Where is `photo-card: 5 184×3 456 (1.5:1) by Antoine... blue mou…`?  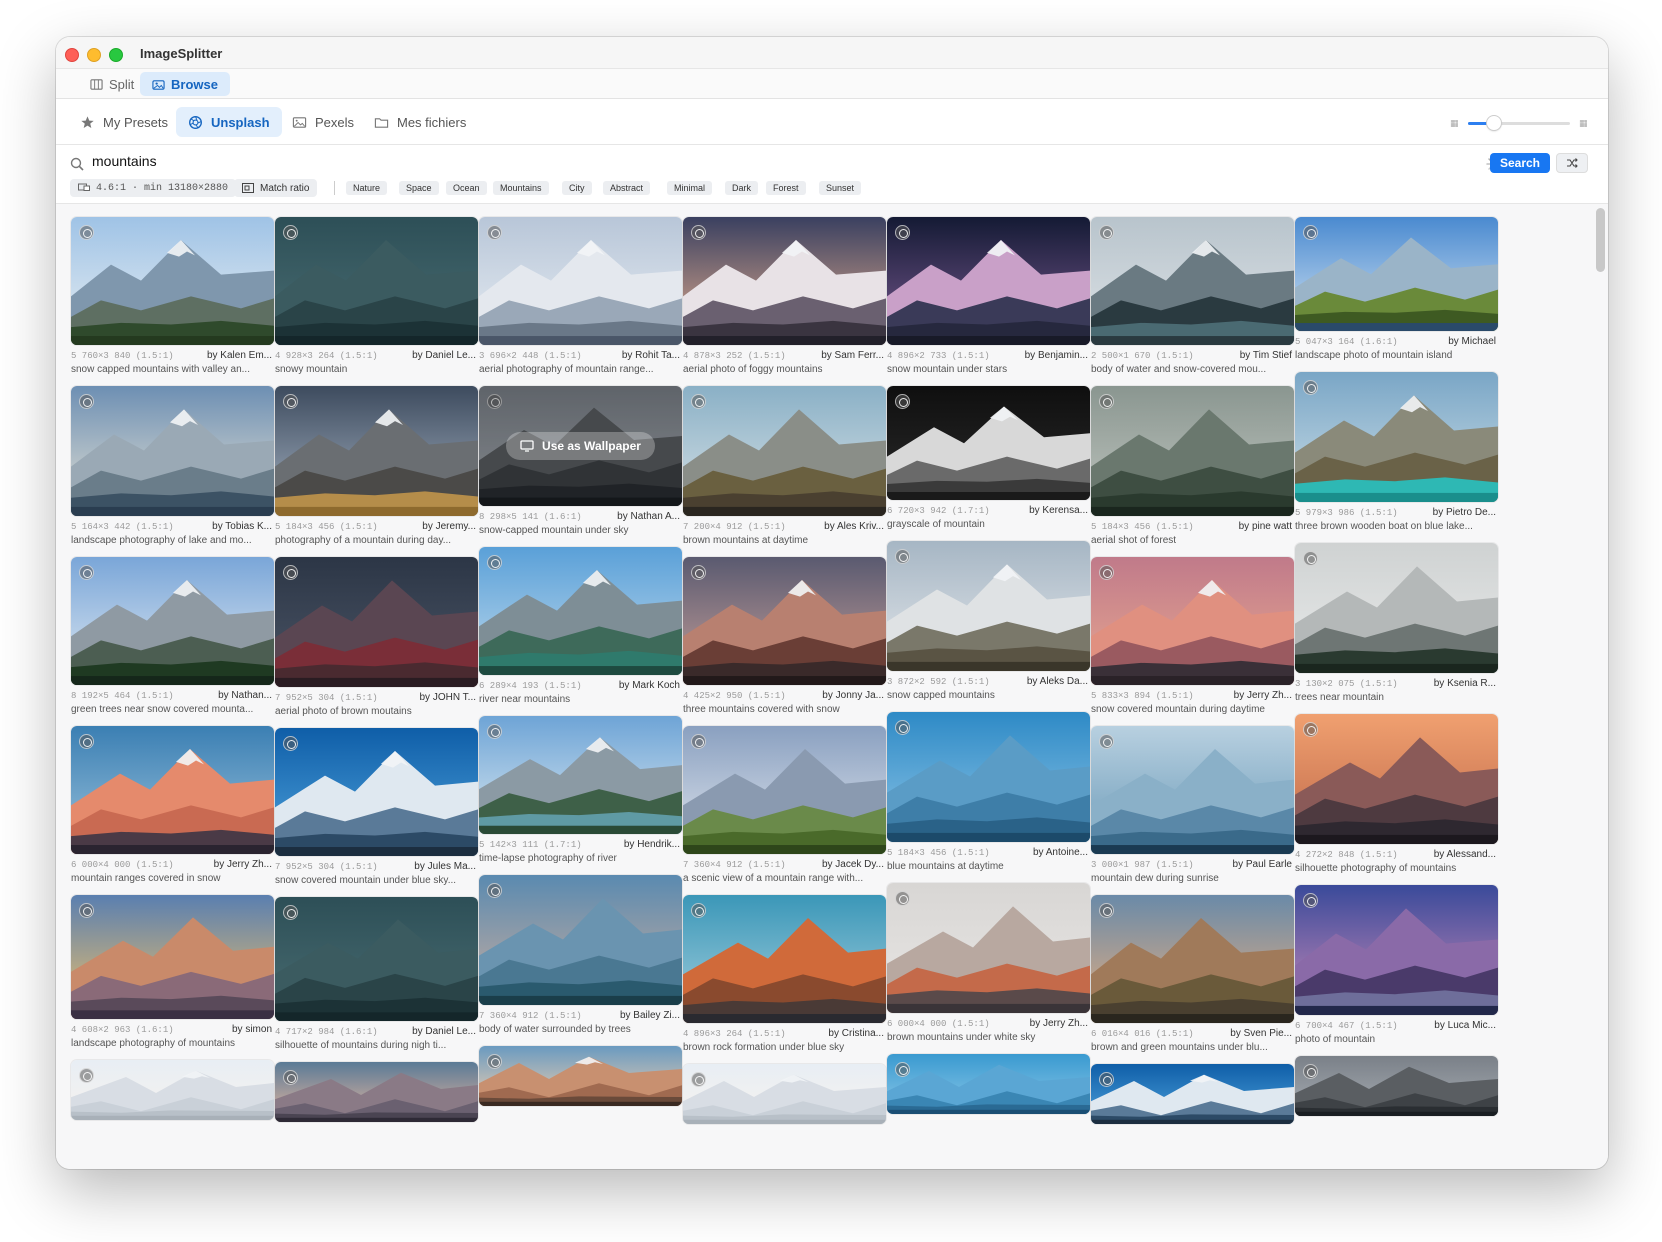
photo-card: 5 184×3 456 (1.5:1) by Antoine... blue mou… is located at coordinates (988, 792).